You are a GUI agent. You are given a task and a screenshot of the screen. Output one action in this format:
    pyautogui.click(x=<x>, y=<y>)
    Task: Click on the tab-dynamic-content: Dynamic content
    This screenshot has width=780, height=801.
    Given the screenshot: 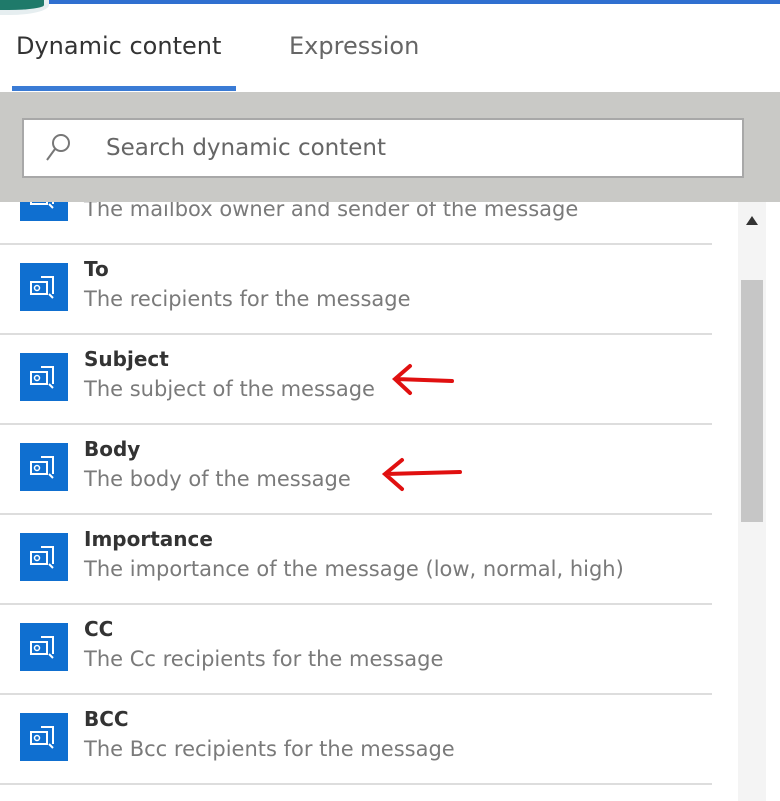 What is the action you would take?
    pyautogui.click(x=118, y=46)
    